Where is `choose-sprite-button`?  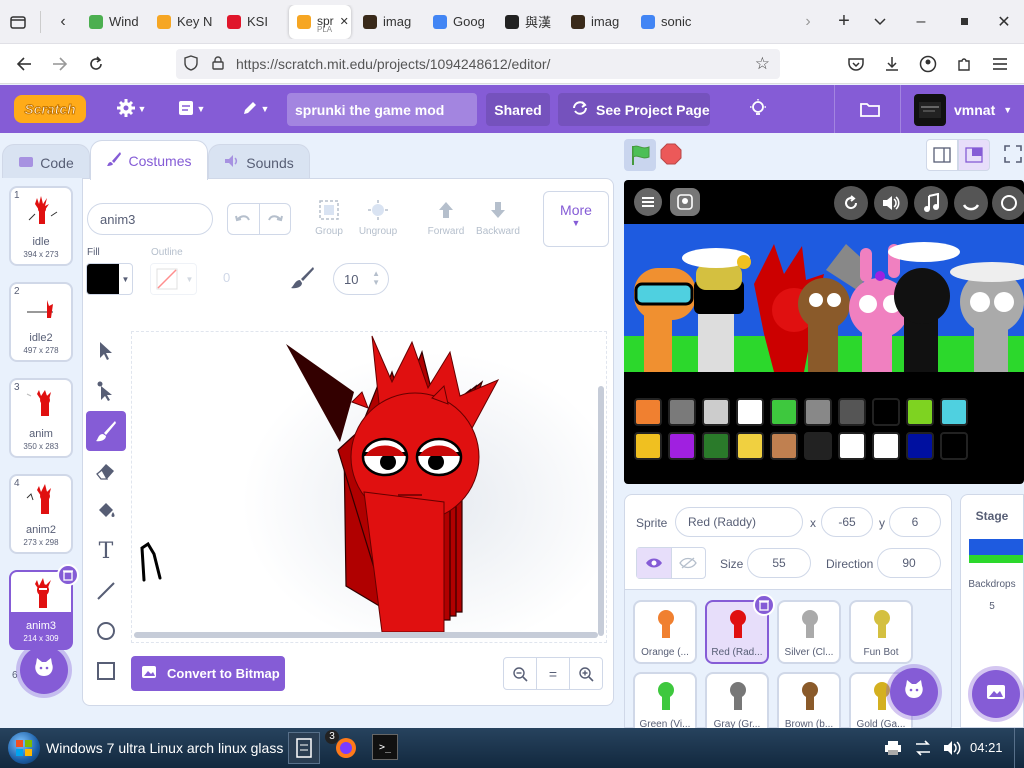 choose-sprite-button is located at coordinates (914, 692).